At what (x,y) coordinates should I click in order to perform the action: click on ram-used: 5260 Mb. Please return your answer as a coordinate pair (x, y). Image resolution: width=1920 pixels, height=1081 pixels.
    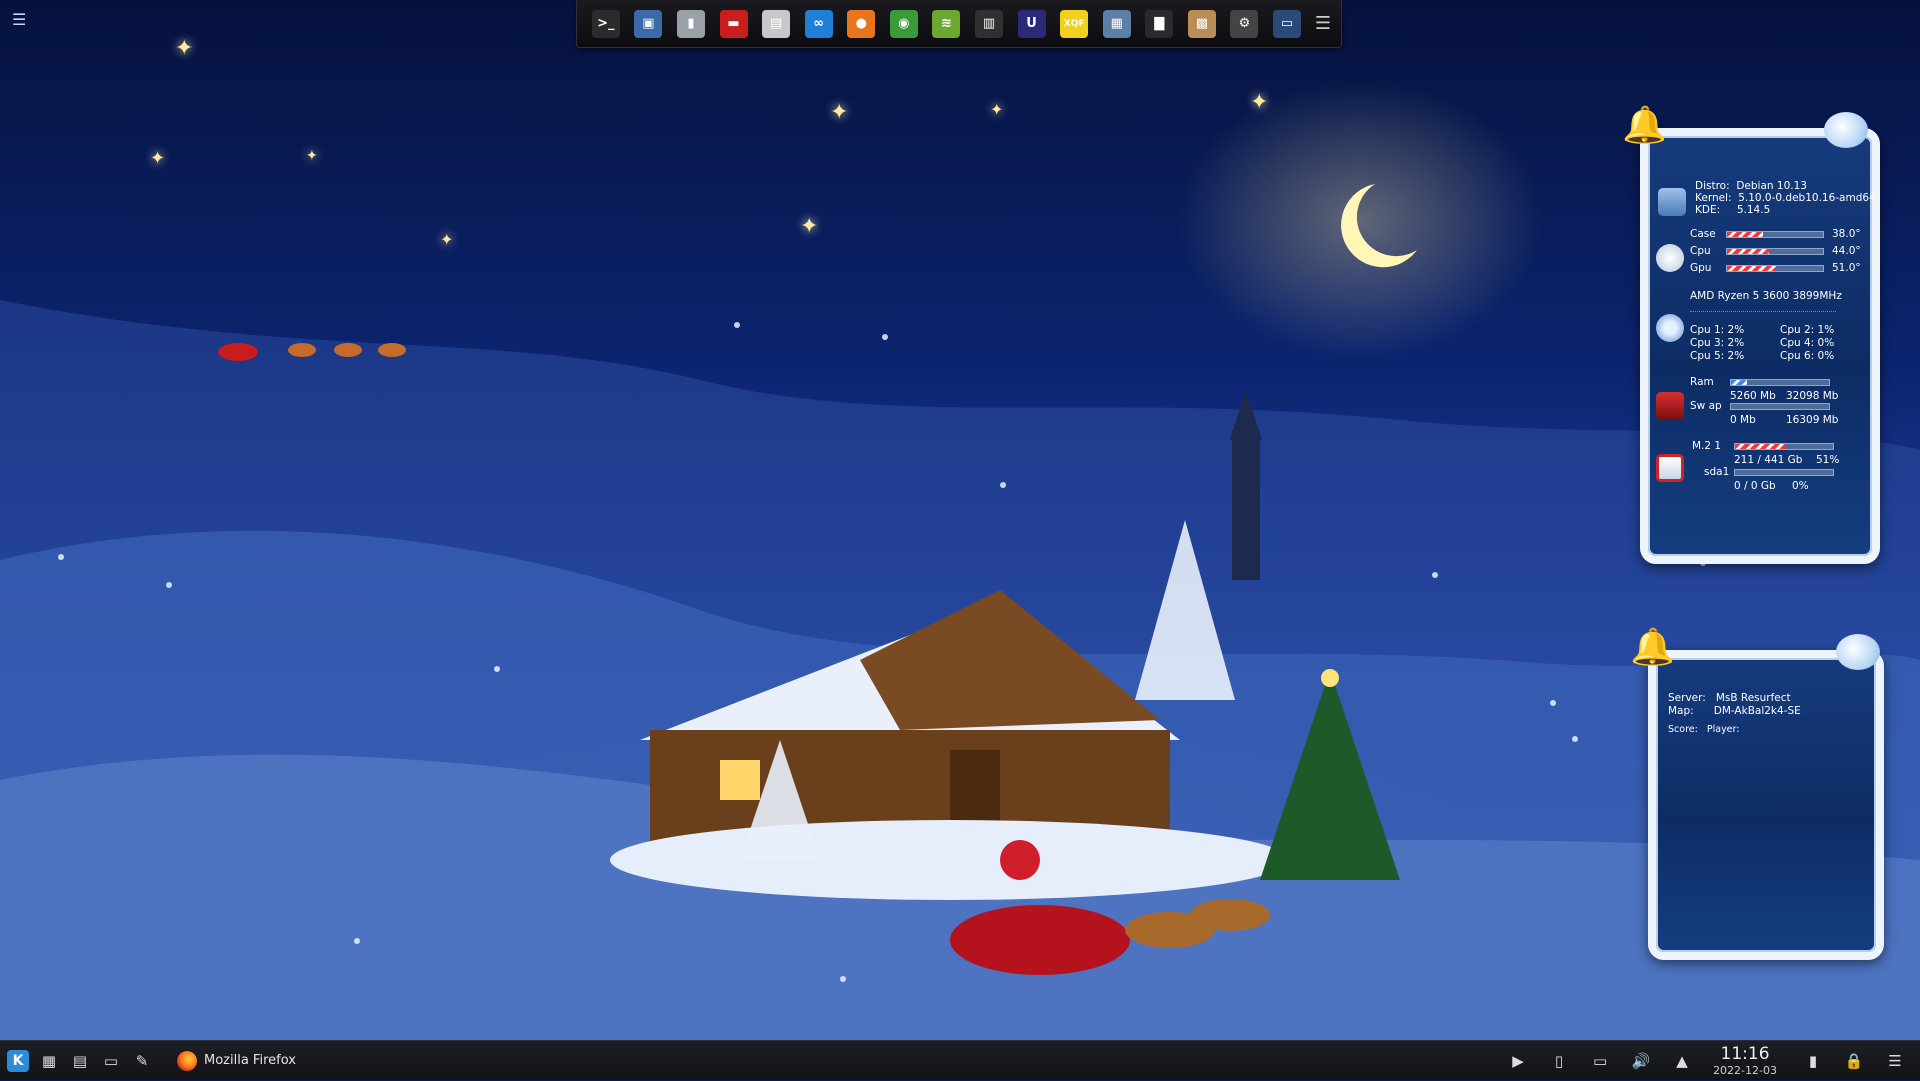
    Looking at the image, I should click on (1753, 396).